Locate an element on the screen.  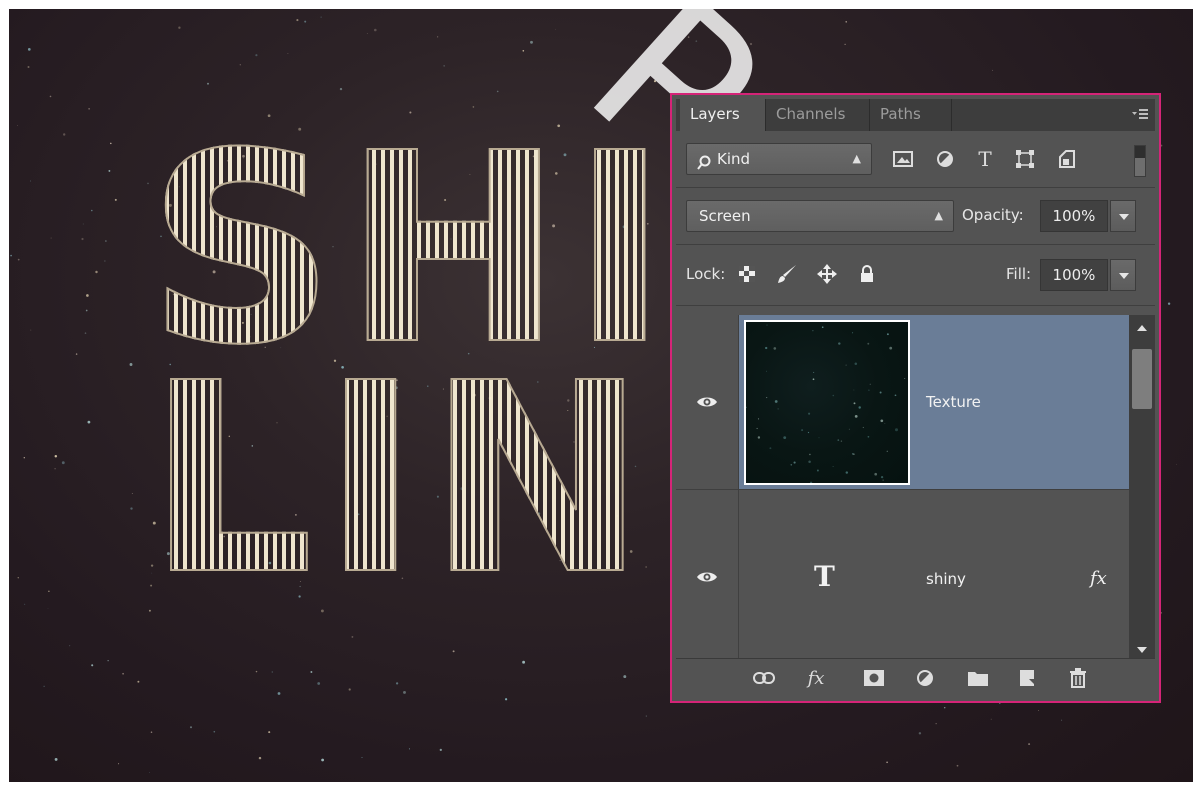
blend-mode-value: Screen is located at coordinates (725, 216).